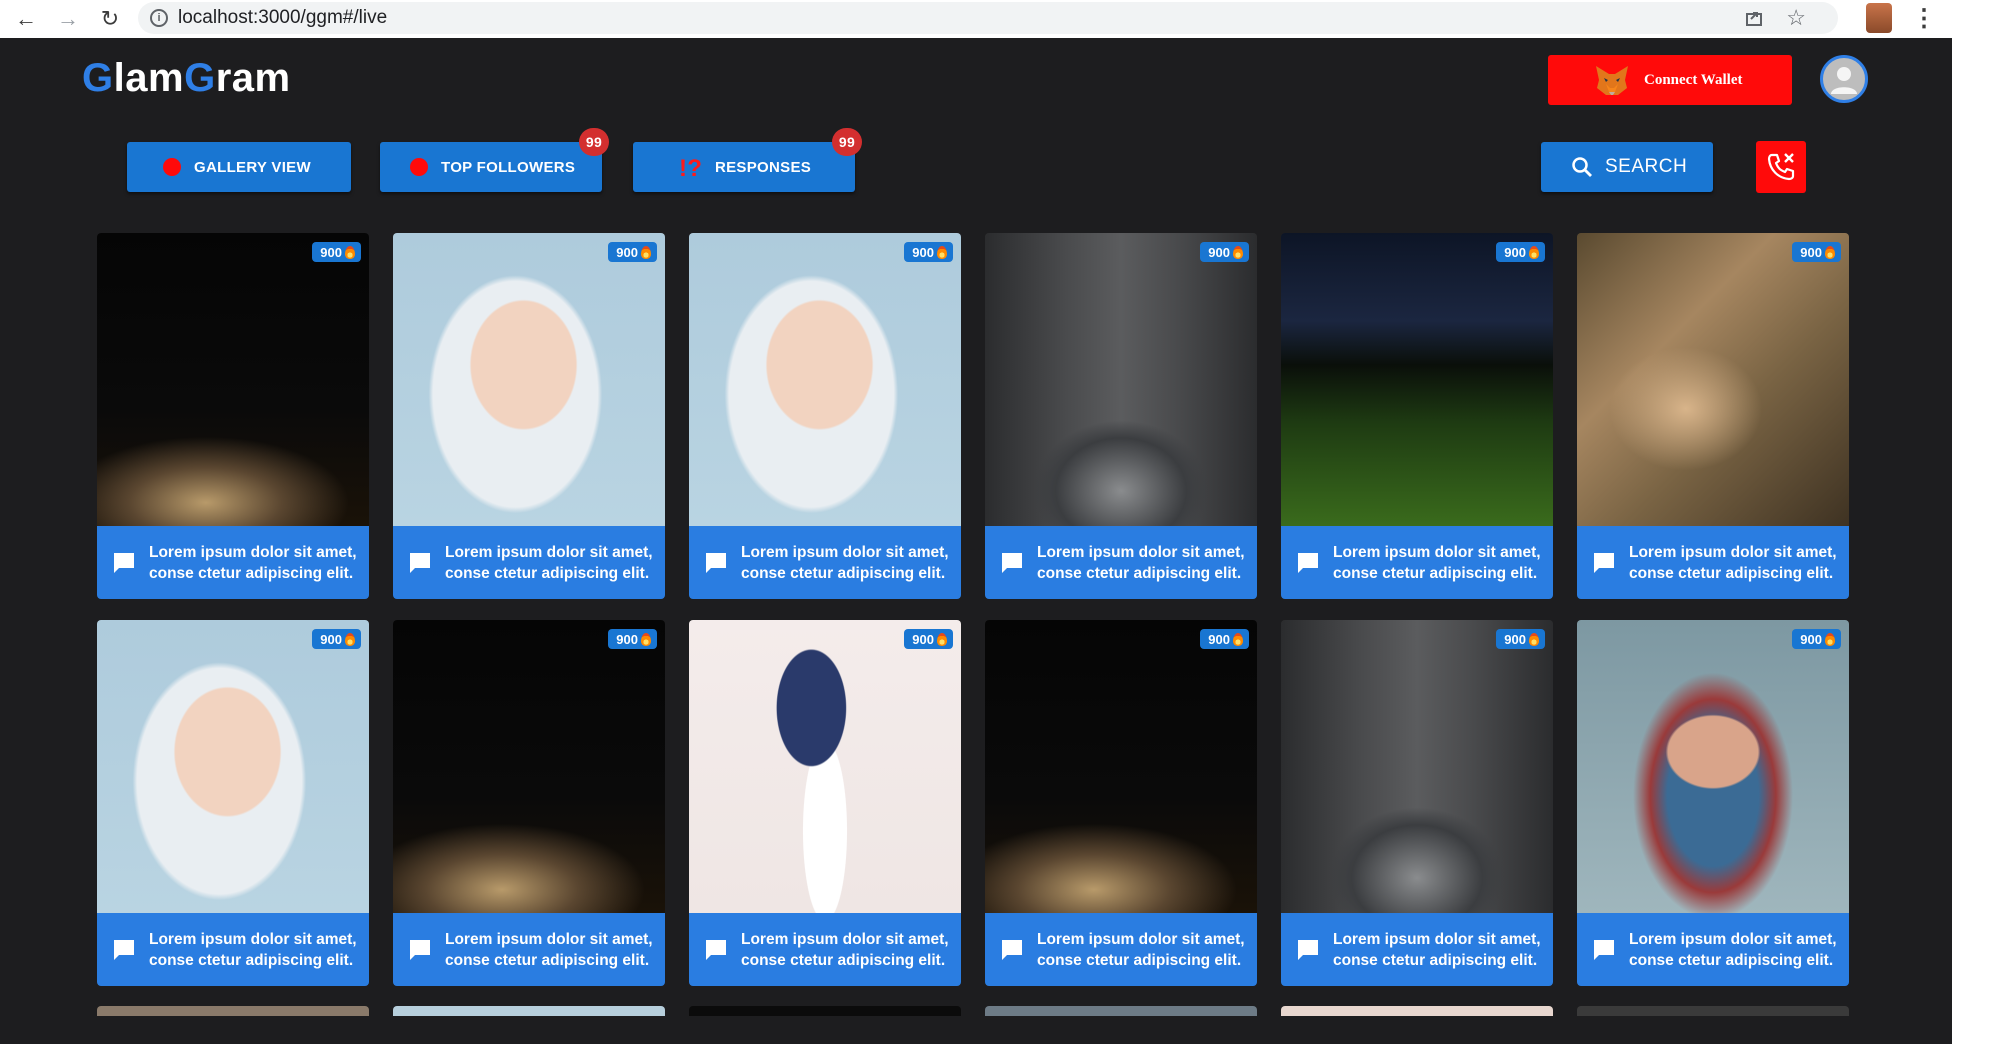 The image size is (2005, 1044). What do you see at coordinates (508, 167) in the screenshot?
I see `tab-top-followers-label: TOP FOLLOWERS` at bounding box center [508, 167].